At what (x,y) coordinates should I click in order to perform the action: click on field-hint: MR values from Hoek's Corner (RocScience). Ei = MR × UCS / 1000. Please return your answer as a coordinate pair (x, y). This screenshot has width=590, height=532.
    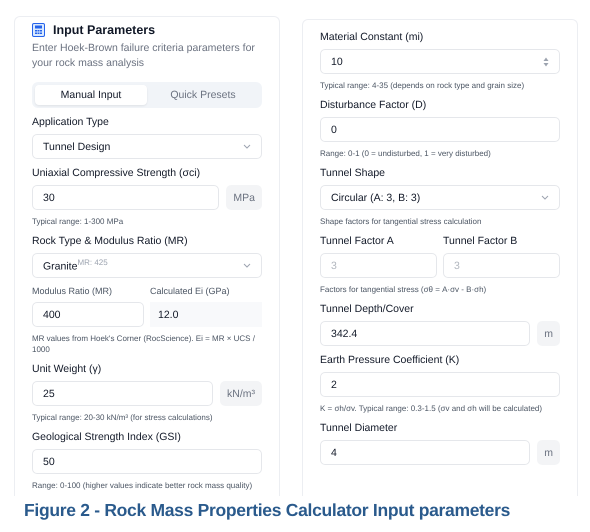
    Looking at the image, I should click on (144, 344).